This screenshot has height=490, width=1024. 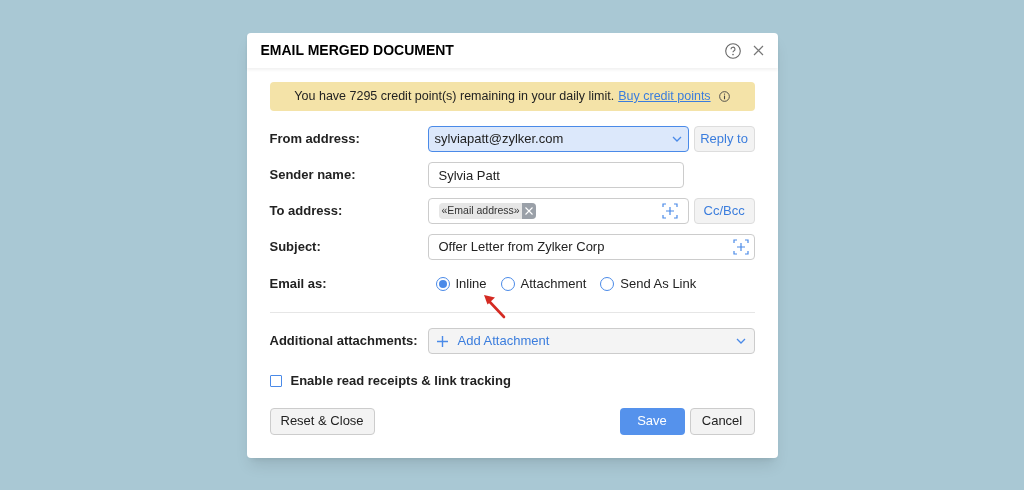 What do you see at coordinates (648, 284) in the screenshot?
I see `radio-option: Send As Link` at bounding box center [648, 284].